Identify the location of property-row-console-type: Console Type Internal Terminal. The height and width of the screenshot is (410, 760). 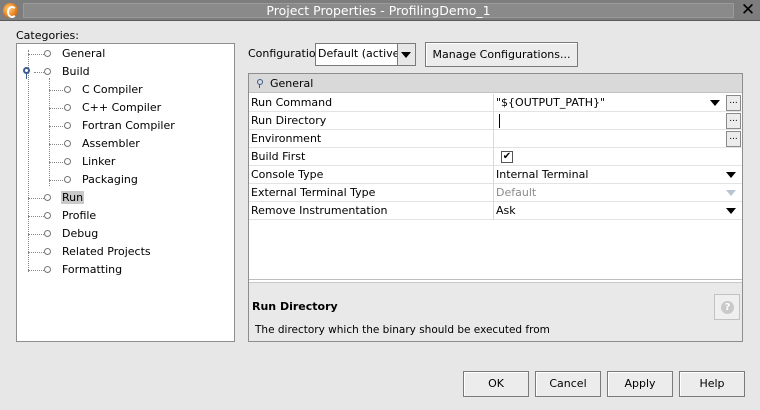
(495, 175).